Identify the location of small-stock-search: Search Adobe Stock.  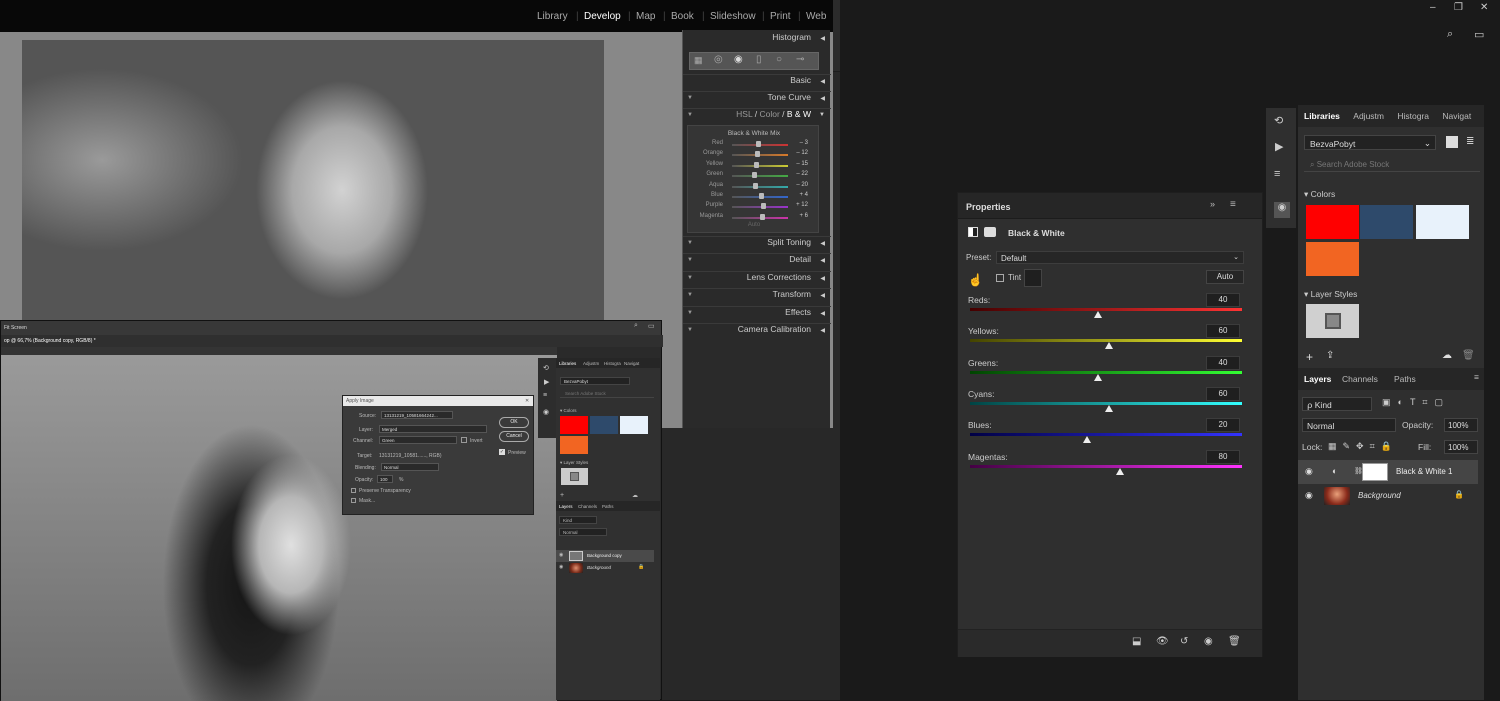
(607, 394).